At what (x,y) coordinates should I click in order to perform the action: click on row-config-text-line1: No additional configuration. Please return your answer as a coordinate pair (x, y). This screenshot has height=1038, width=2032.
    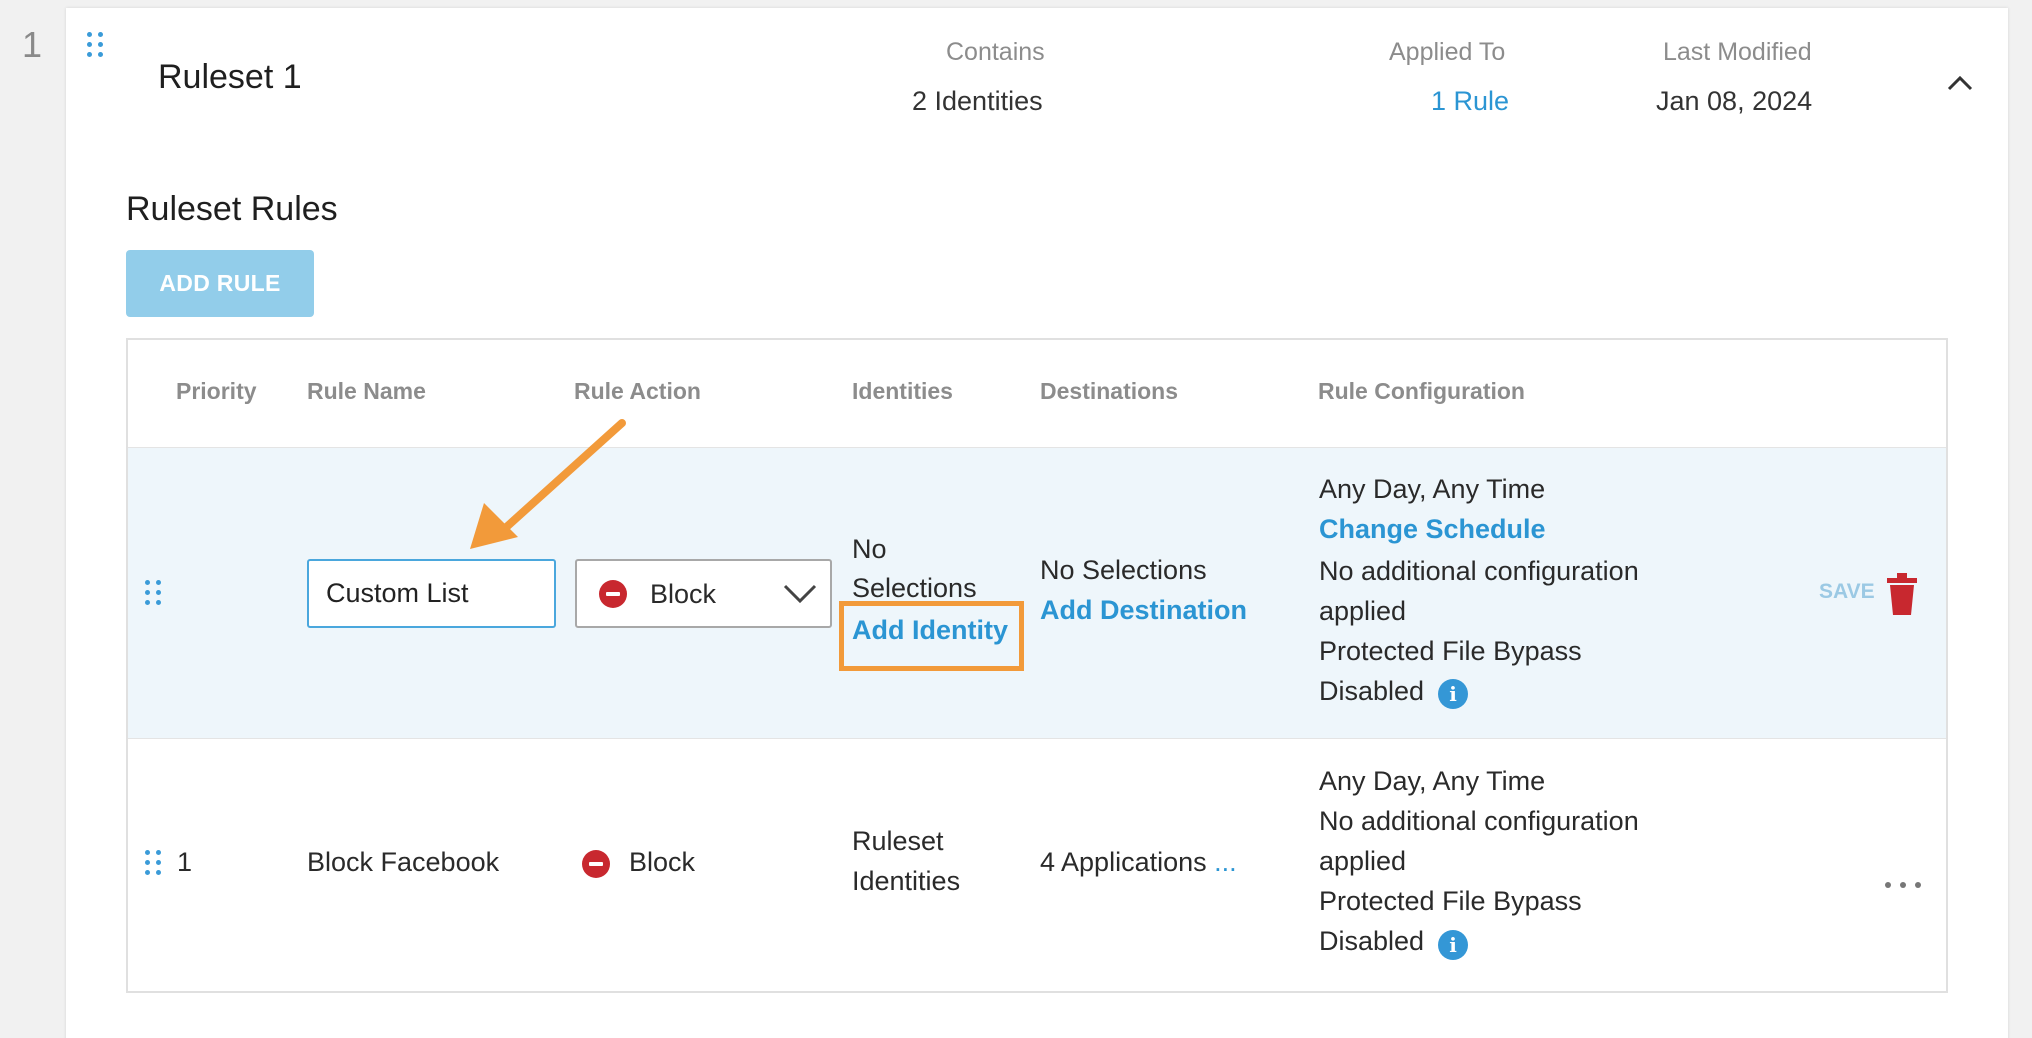
    Looking at the image, I should click on (1479, 821).